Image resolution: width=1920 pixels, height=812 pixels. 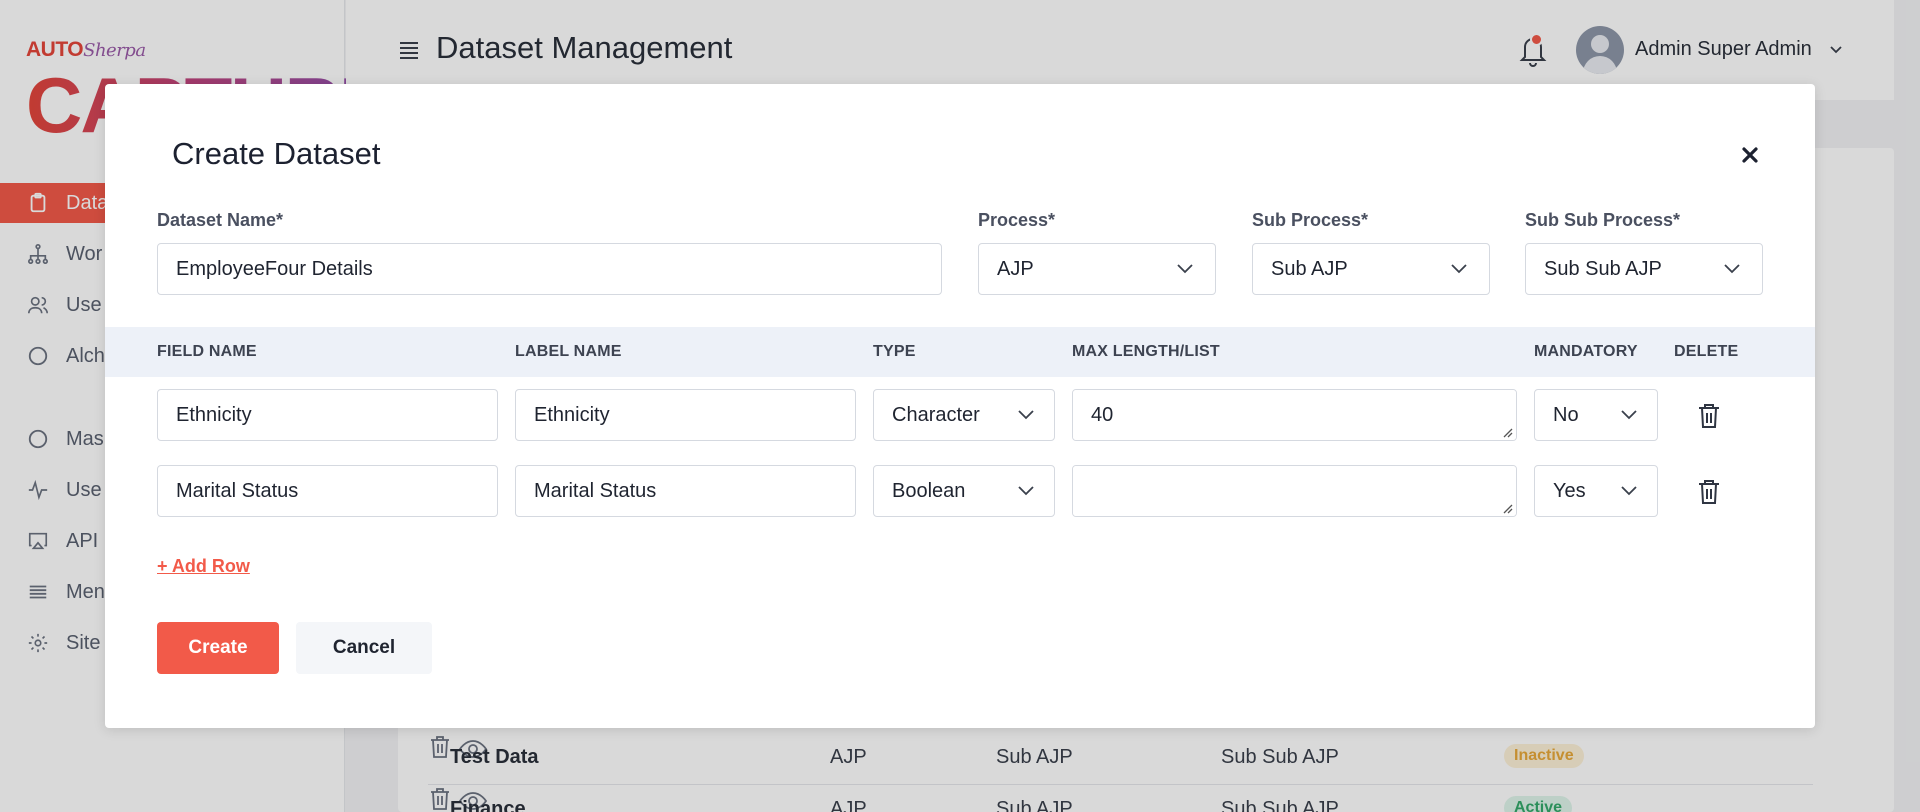 I want to click on type-select: Character, so click(x=964, y=415).